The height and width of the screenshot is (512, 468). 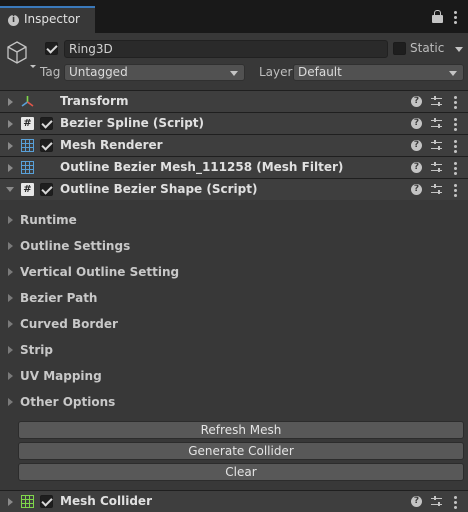 I want to click on layer-label: Layer, so click(x=276, y=72).